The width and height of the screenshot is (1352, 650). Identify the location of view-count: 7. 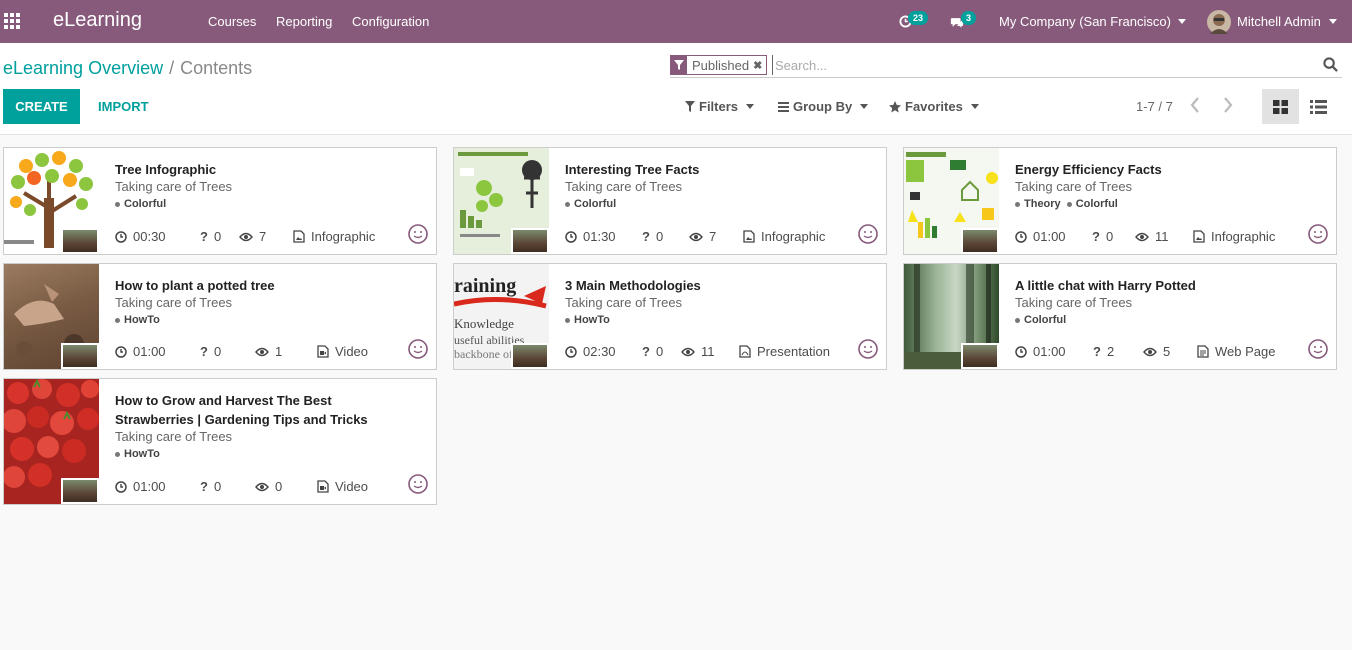
(713, 236).